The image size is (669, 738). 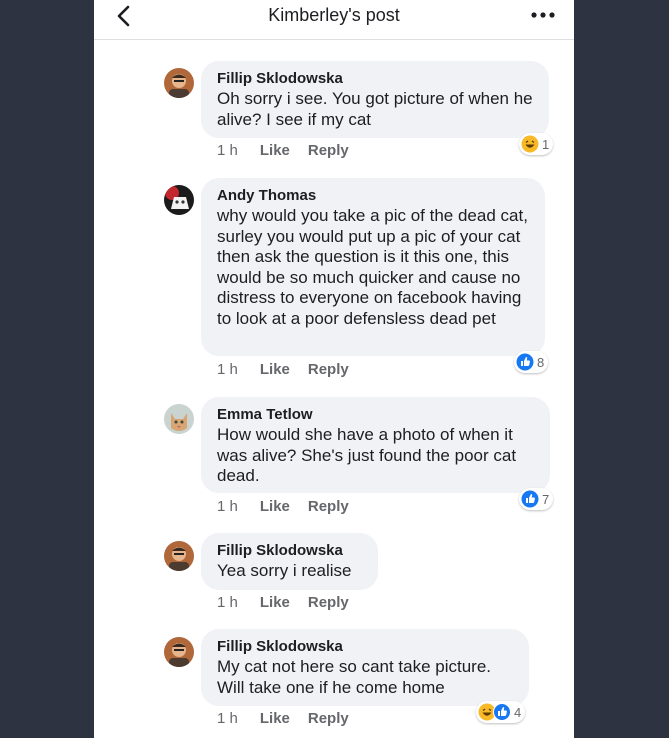 What do you see at coordinates (546, 499) in the screenshot?
I see `reaction-count: 7` at bounding box center [546, 499].